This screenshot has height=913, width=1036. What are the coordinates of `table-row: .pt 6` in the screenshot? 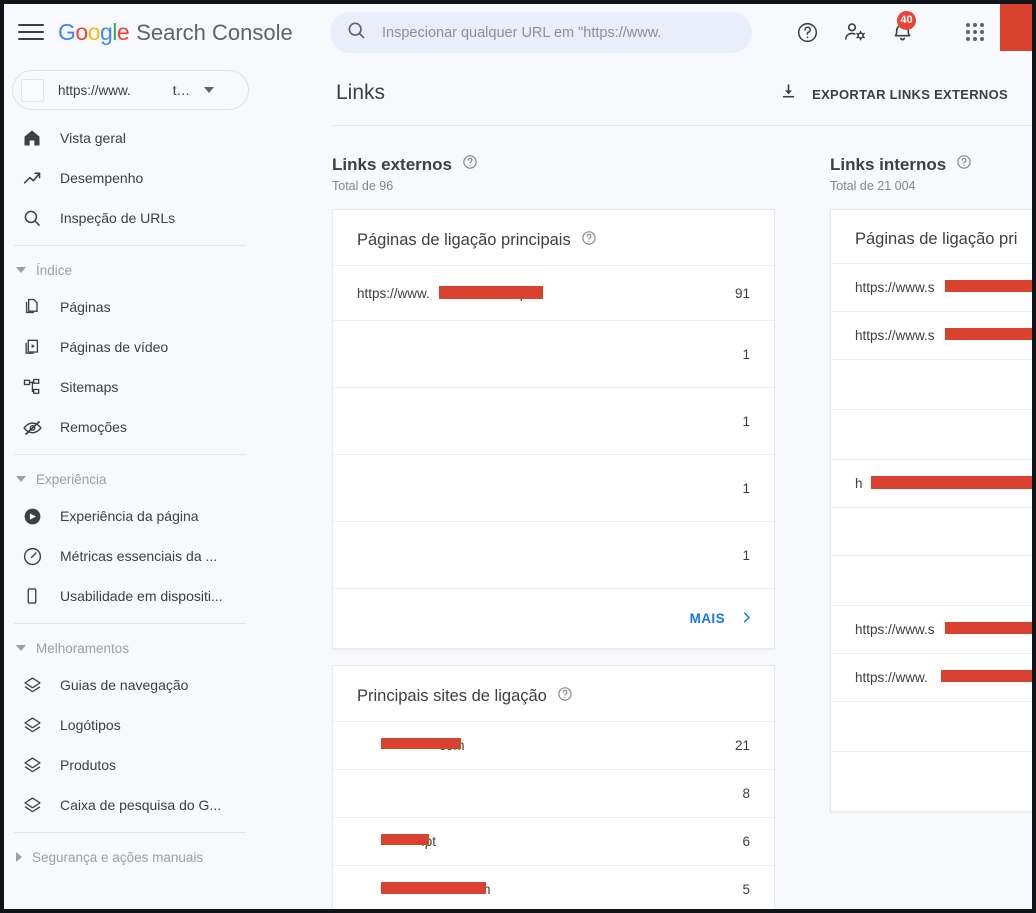 It's located at (553, 841).